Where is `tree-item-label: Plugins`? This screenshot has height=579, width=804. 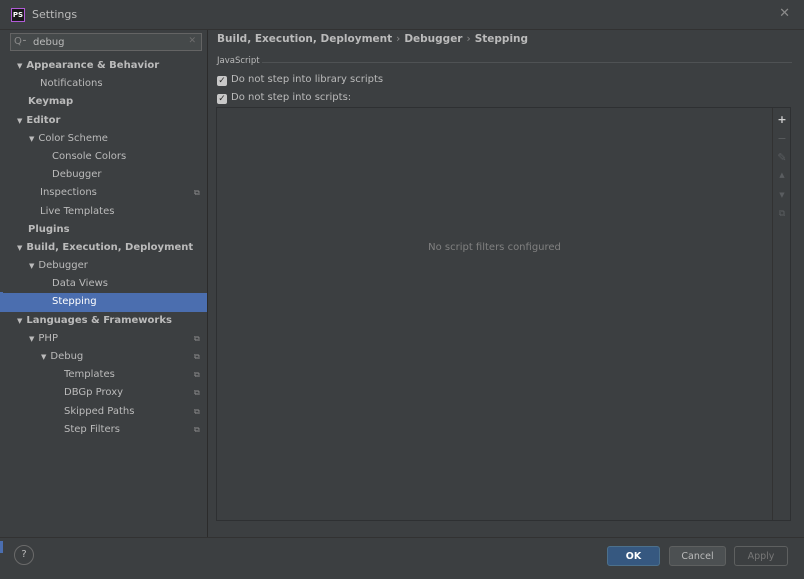 tree-item-label: Plugins is located at coordinates (49, 229).